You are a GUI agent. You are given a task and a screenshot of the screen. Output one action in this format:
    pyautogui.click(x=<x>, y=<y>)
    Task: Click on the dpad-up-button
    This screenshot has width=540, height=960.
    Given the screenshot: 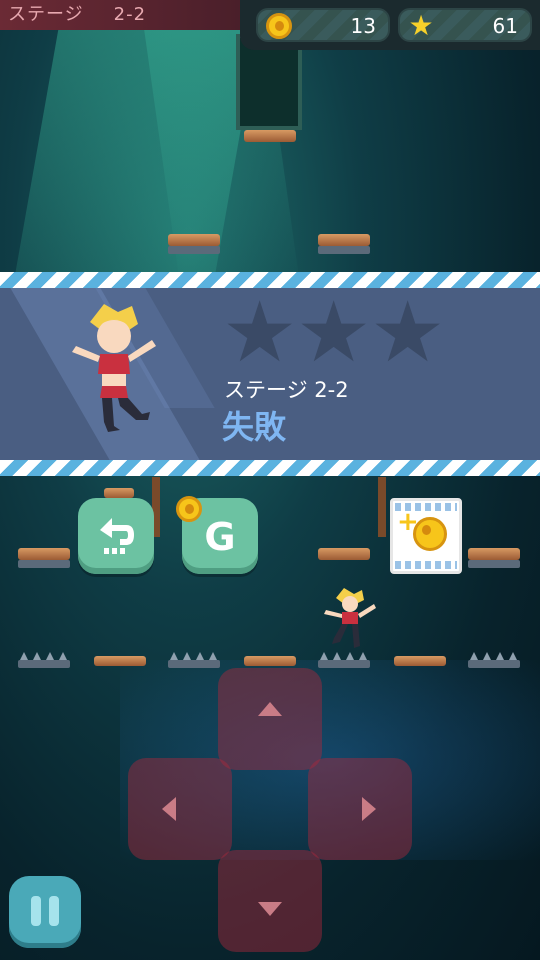 What is the action you would take?
    pyautogui.click(x=270, y=719)
    